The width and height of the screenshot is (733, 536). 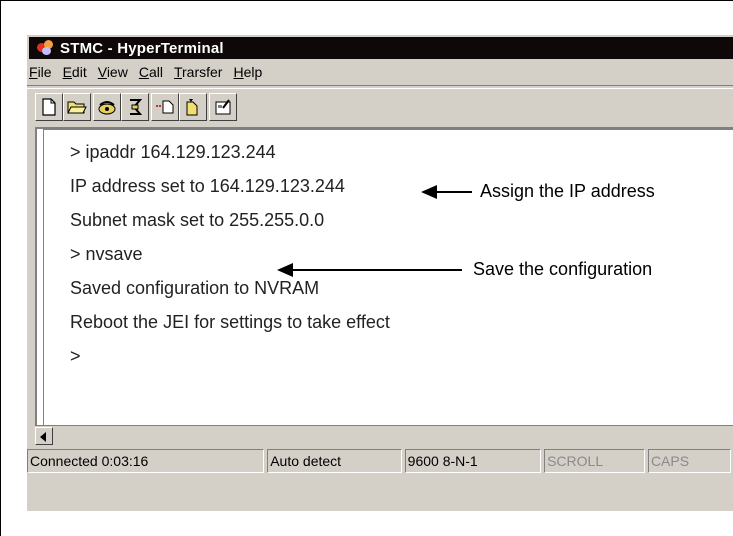 I want to click on terminal-line: >, so click(x=75, y=356).